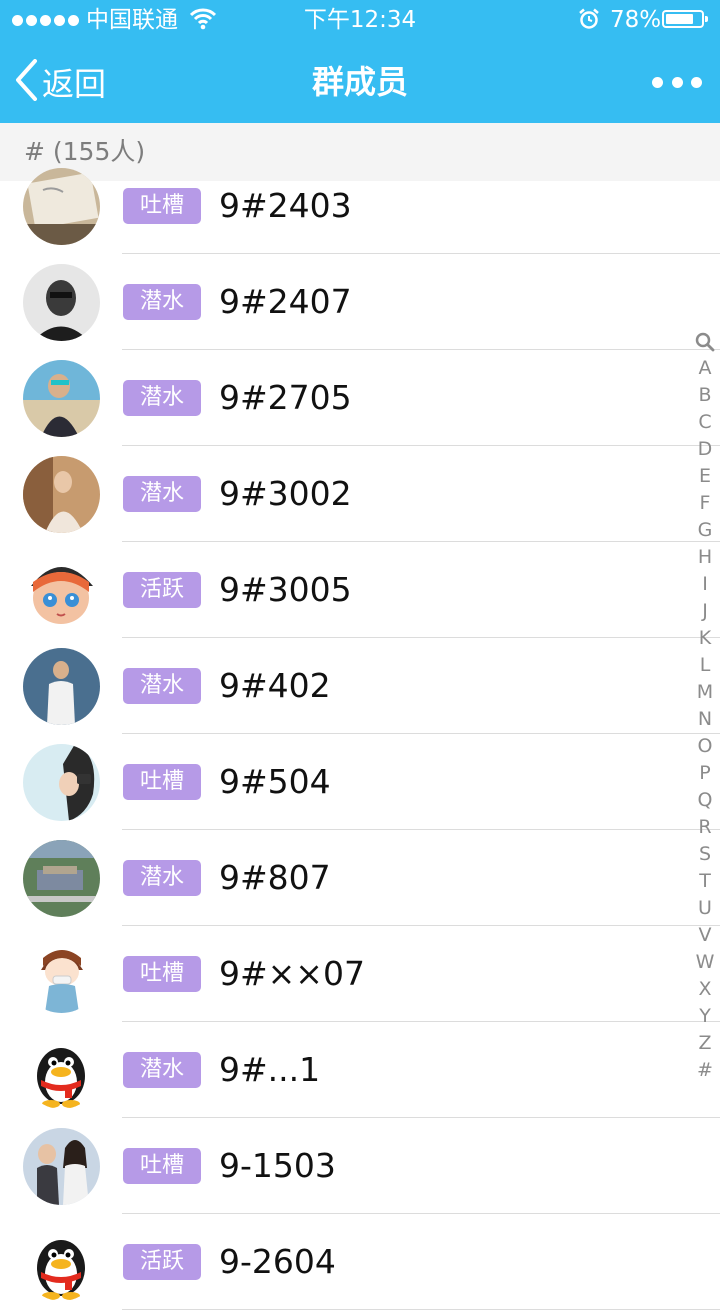 This screenshot has width=720, height=1310. Describe the element at coordinates (360, 20) in the screenshot. I see `status-bar: 中国联通 下午12:34 78%` at that location.